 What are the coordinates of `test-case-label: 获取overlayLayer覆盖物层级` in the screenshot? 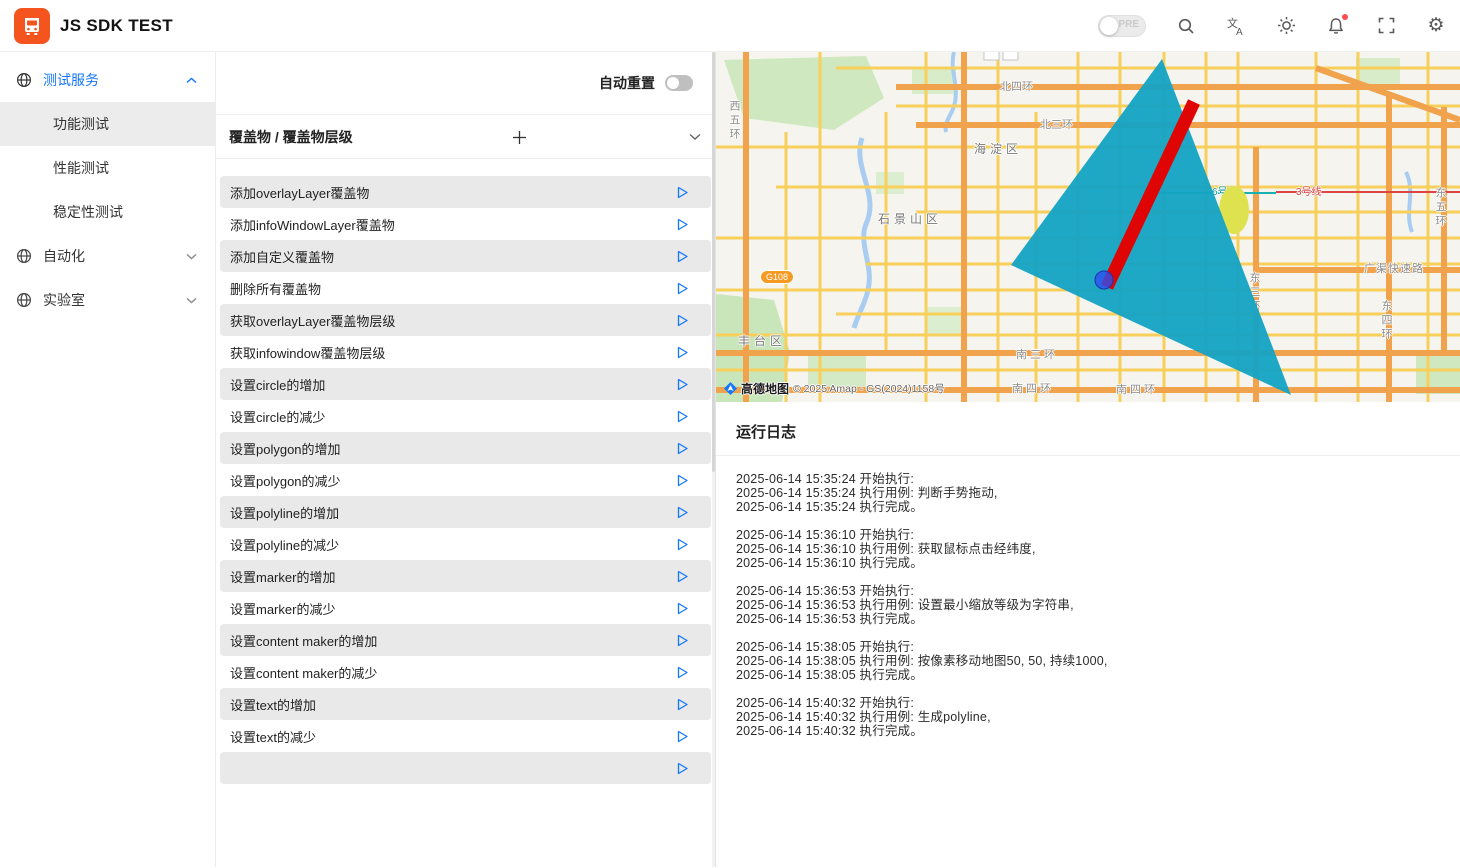 It's located at (313, 321).